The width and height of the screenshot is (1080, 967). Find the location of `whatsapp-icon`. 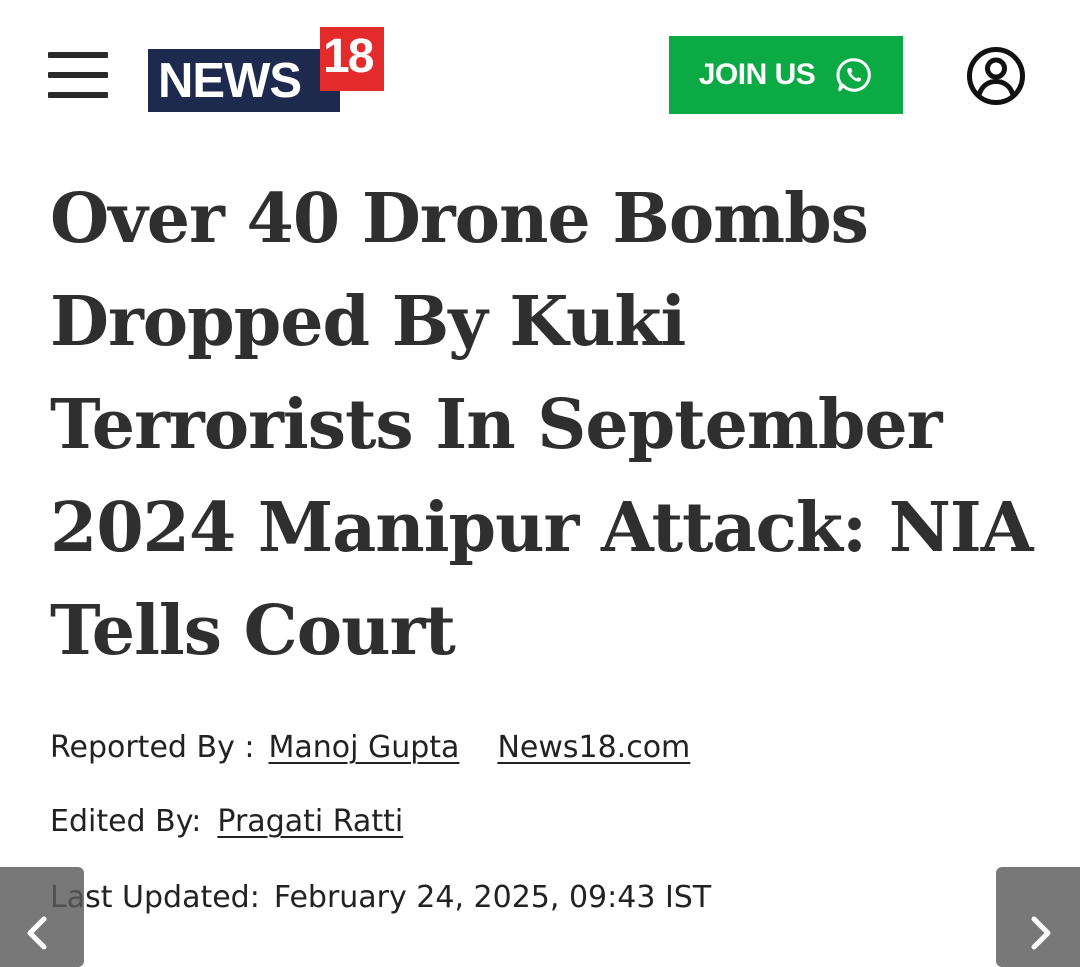

whatsapp-icon is located at coordinates (854, 75).